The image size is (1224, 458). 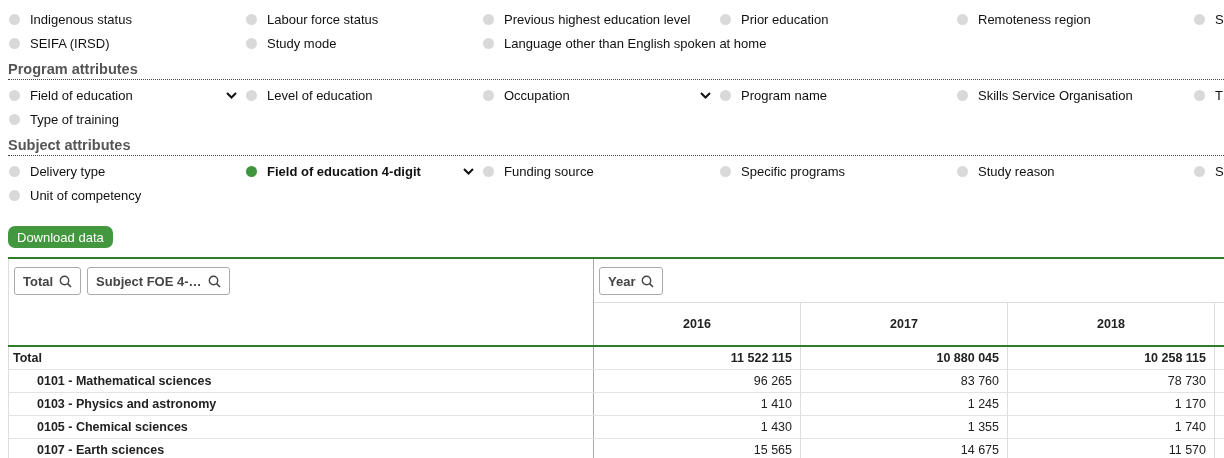 What do you see at coordinates (302, 43) in the screenshot?
I see `attribute-option: Study mode` at bounding box center [302, 43].